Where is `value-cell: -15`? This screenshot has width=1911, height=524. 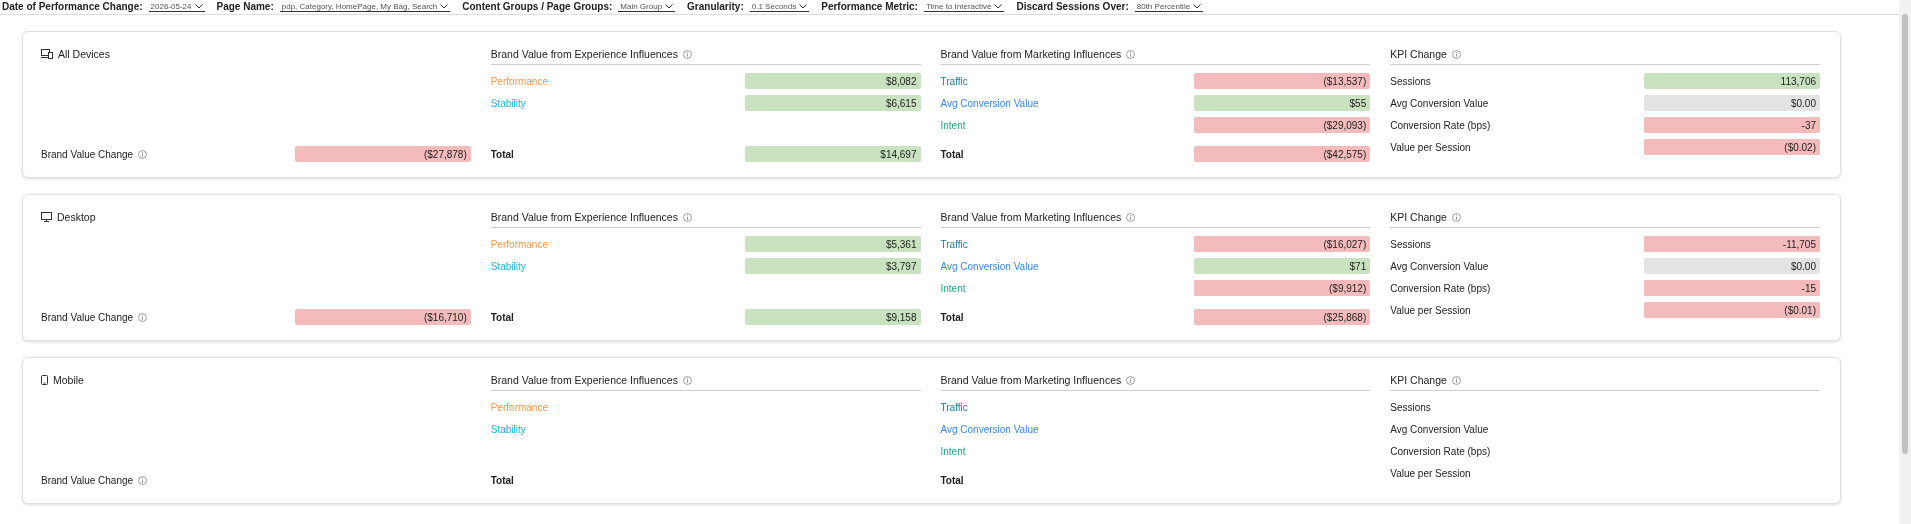
value-cell: -15 is located at coordinates (1732, 288).